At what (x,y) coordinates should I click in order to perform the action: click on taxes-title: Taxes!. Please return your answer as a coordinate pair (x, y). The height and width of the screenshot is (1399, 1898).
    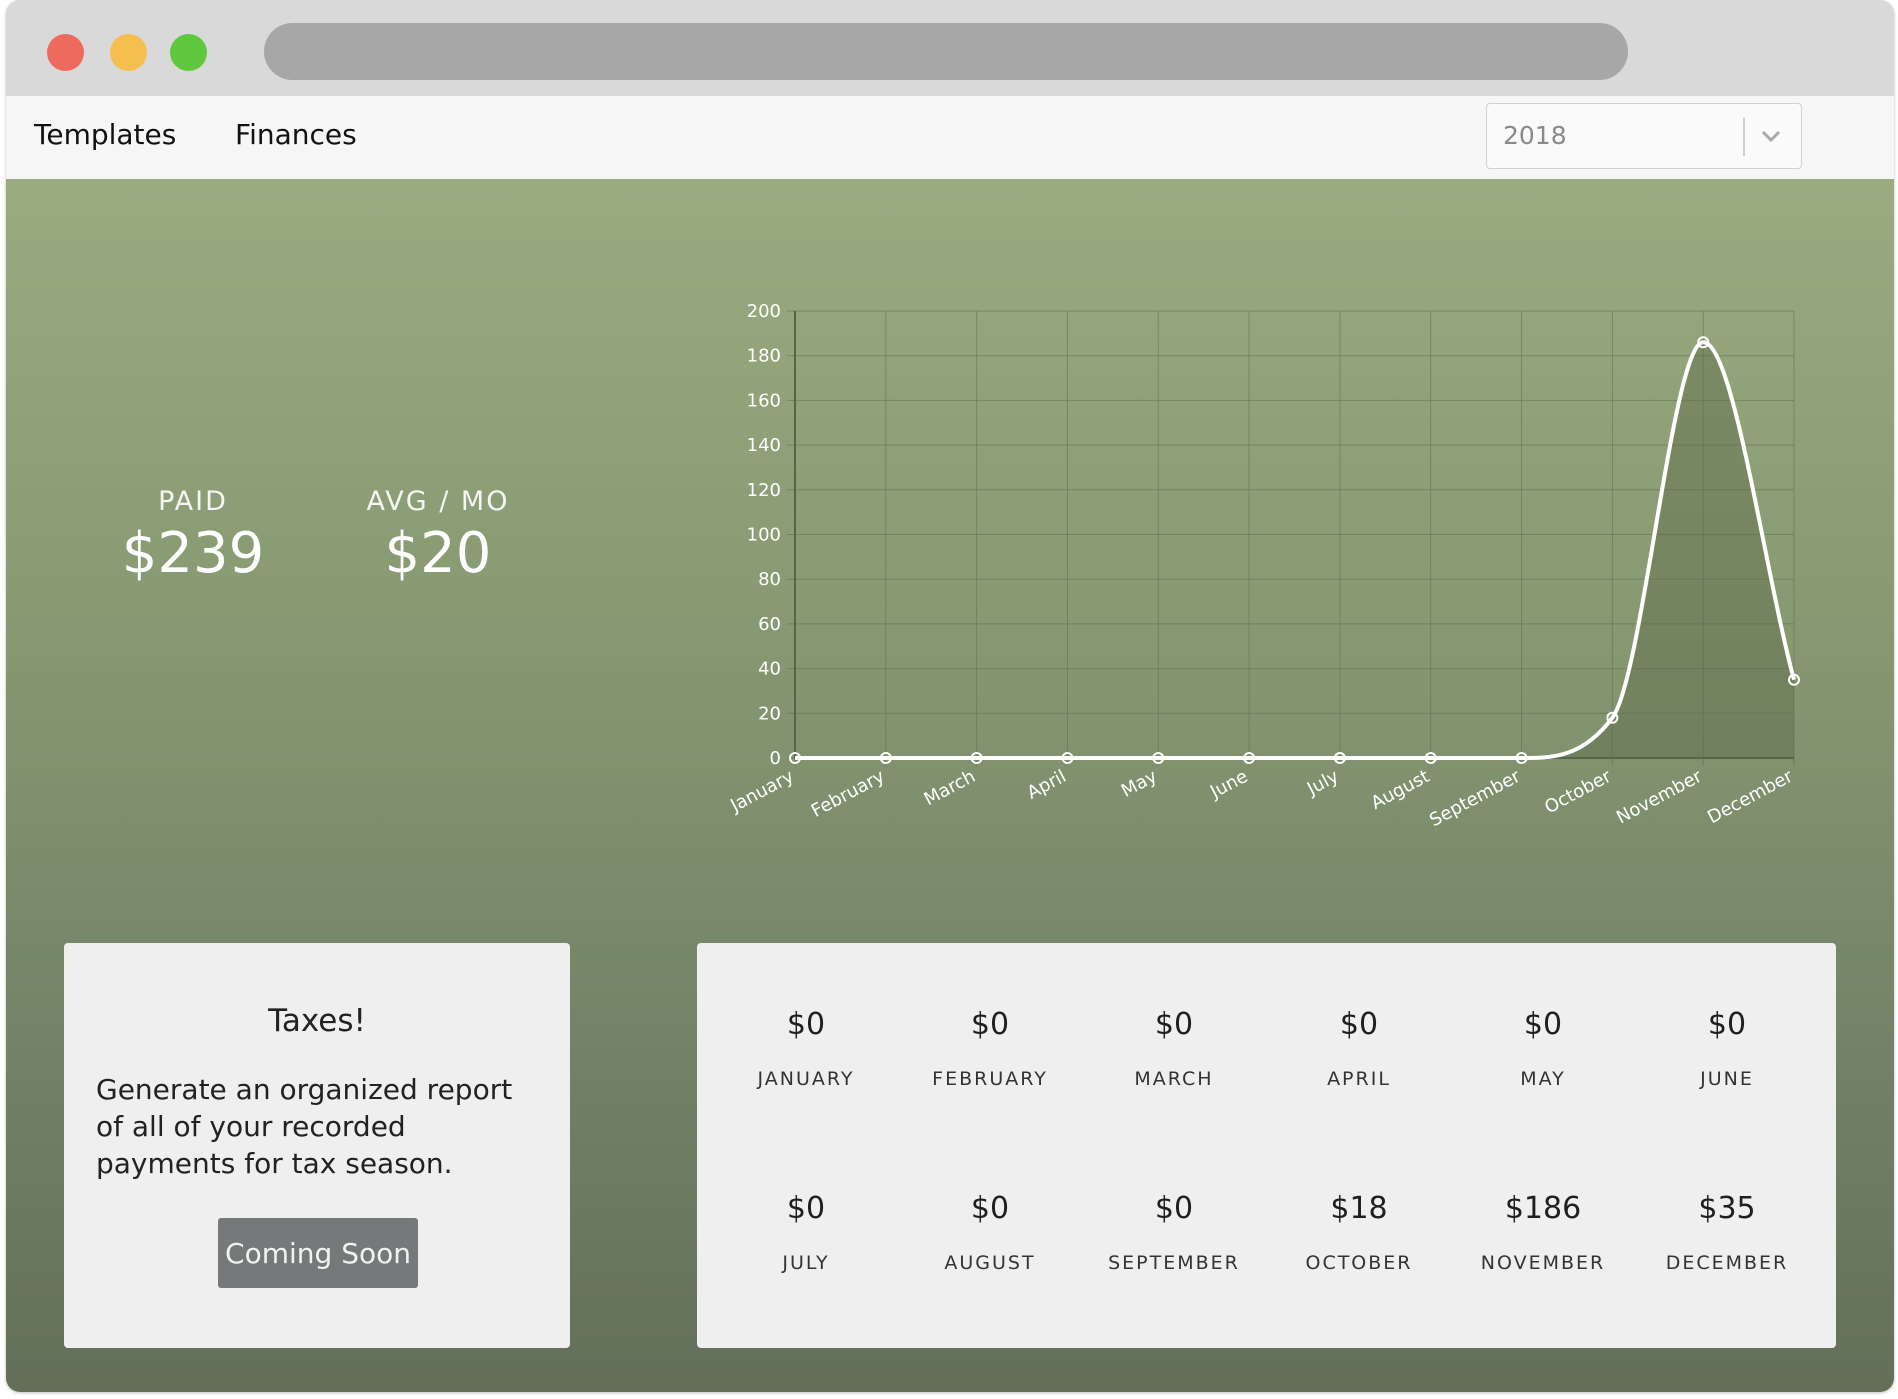
    Looking at the image, I should click on (317, 1021).